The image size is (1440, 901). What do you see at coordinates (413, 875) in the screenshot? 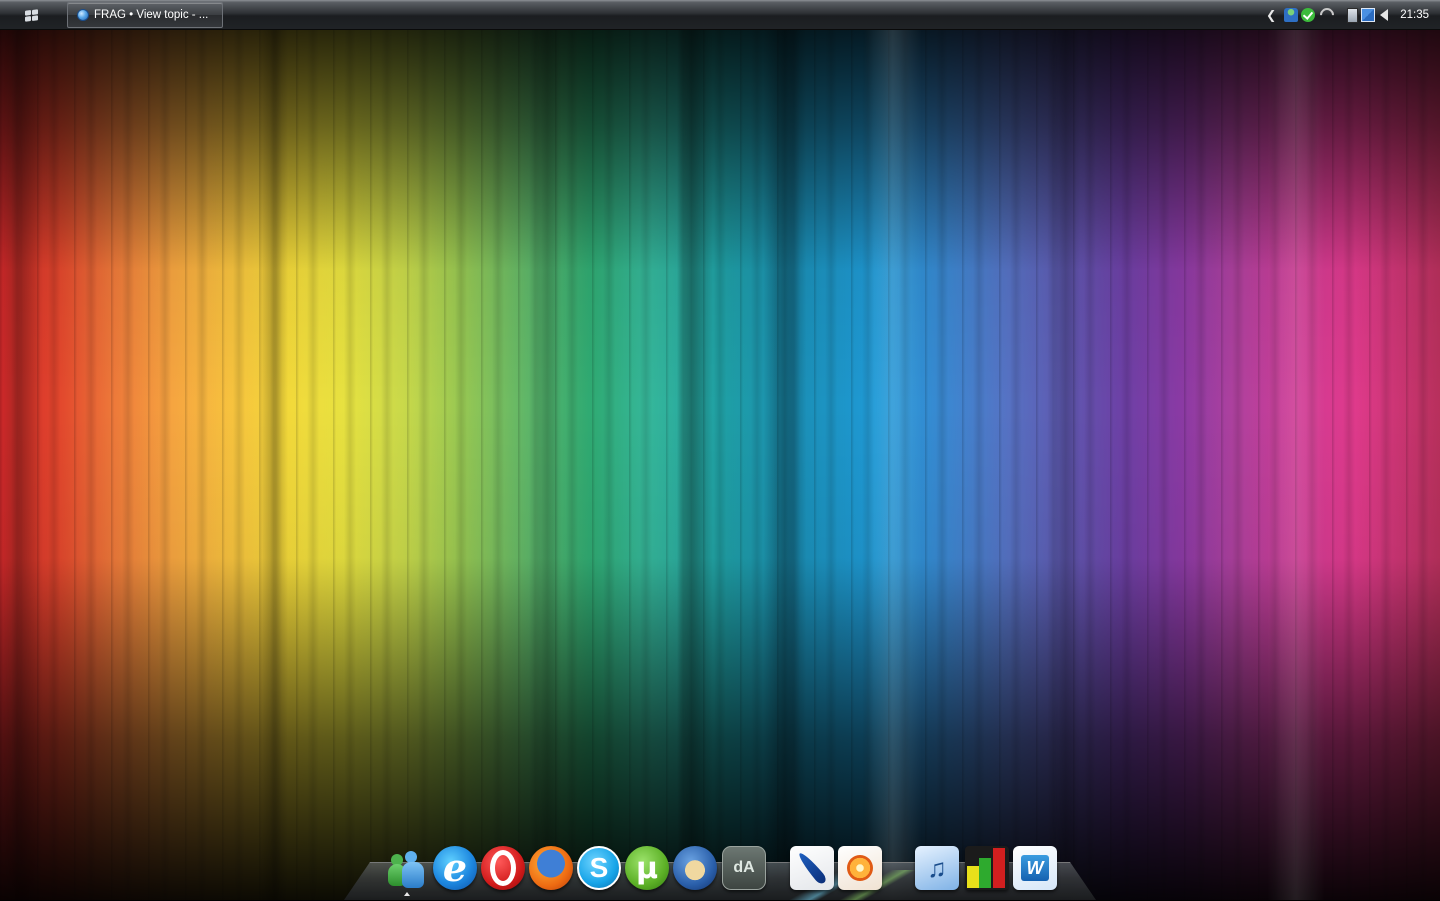
I see `messenger-person-blue` at bounding box center [413, 875].